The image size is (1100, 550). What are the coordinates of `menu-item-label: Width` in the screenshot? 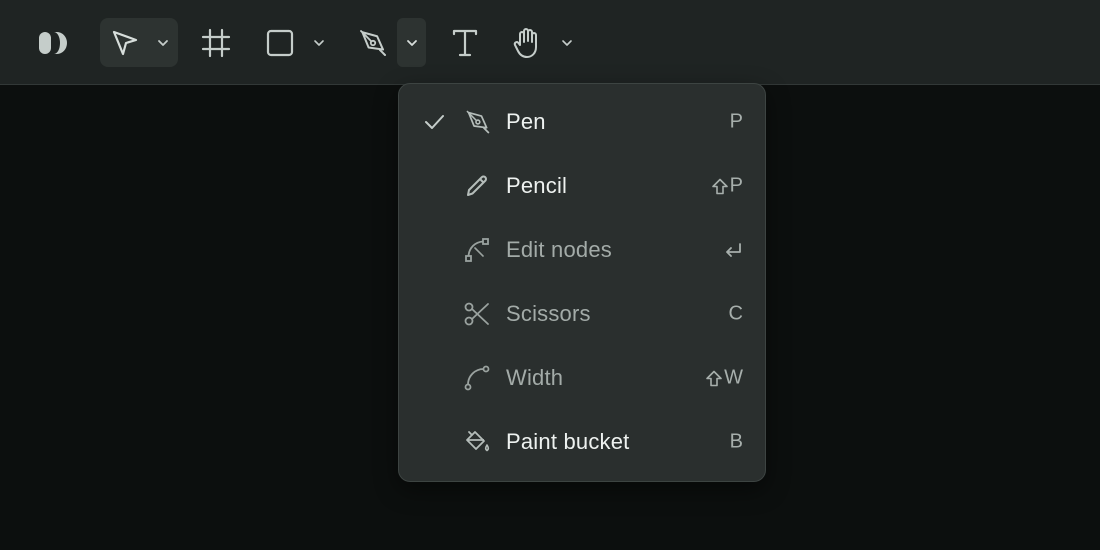 It's located at (535, 377).